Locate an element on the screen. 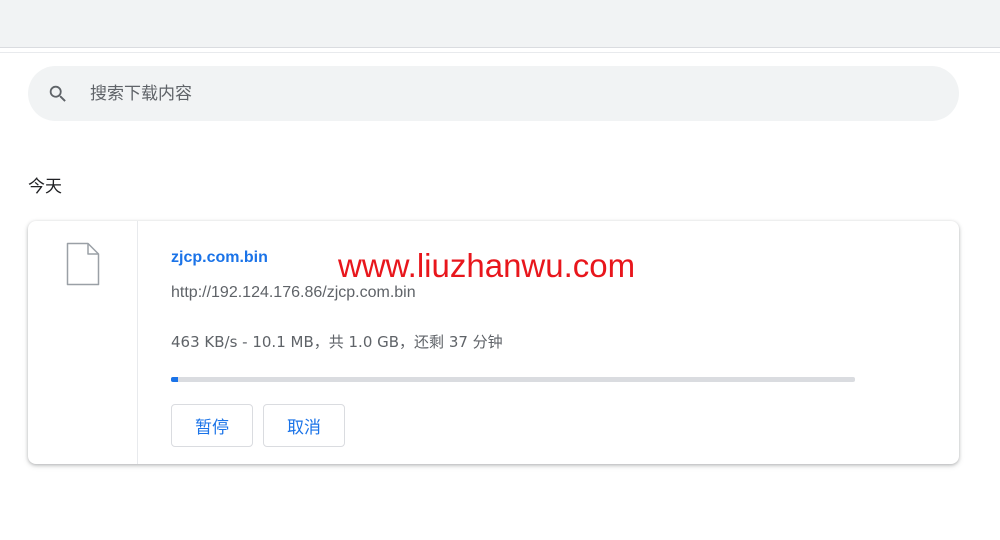  download-progress-fill is located at coordinates (174, 379).